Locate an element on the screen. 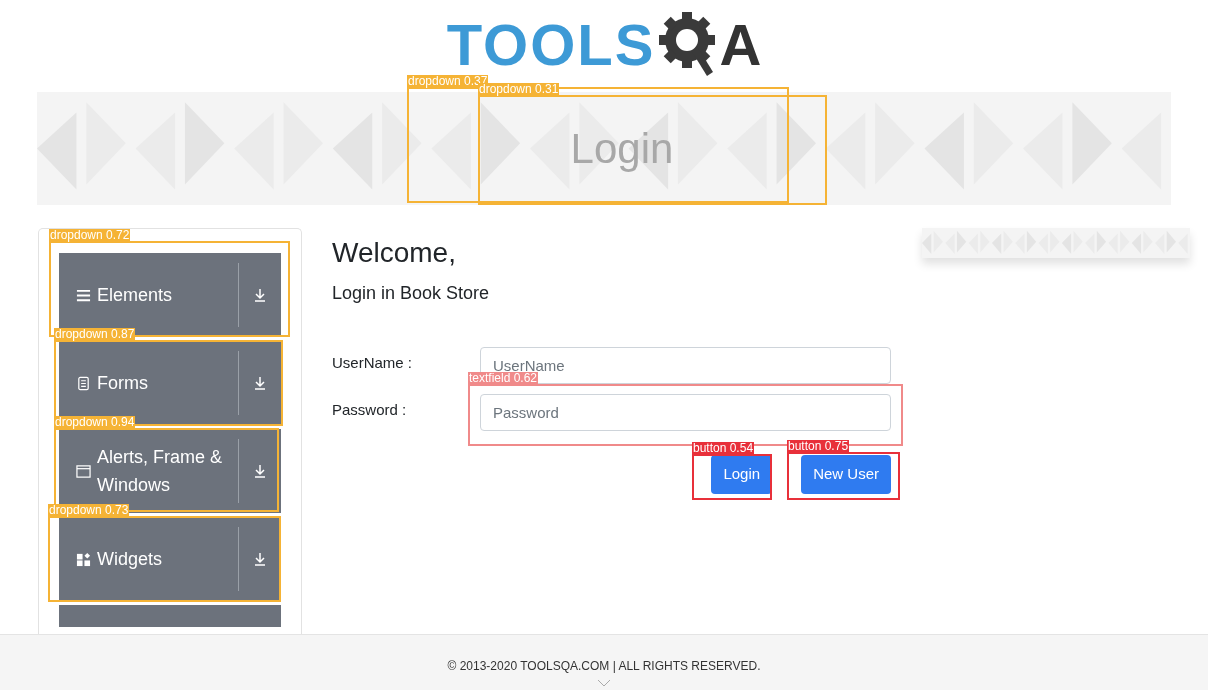  sidebar-item is located at coordinates (170, 616).